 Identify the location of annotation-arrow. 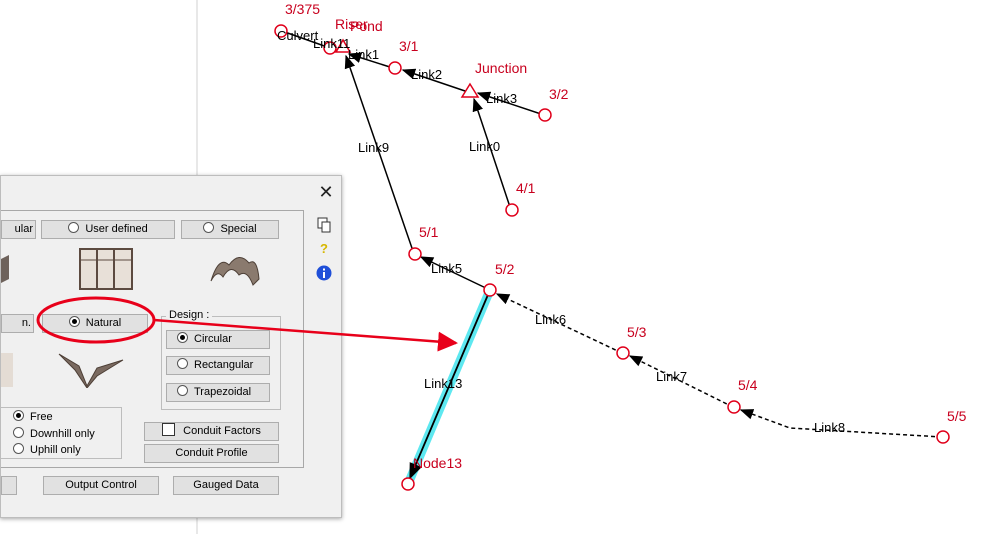
(305, 335).